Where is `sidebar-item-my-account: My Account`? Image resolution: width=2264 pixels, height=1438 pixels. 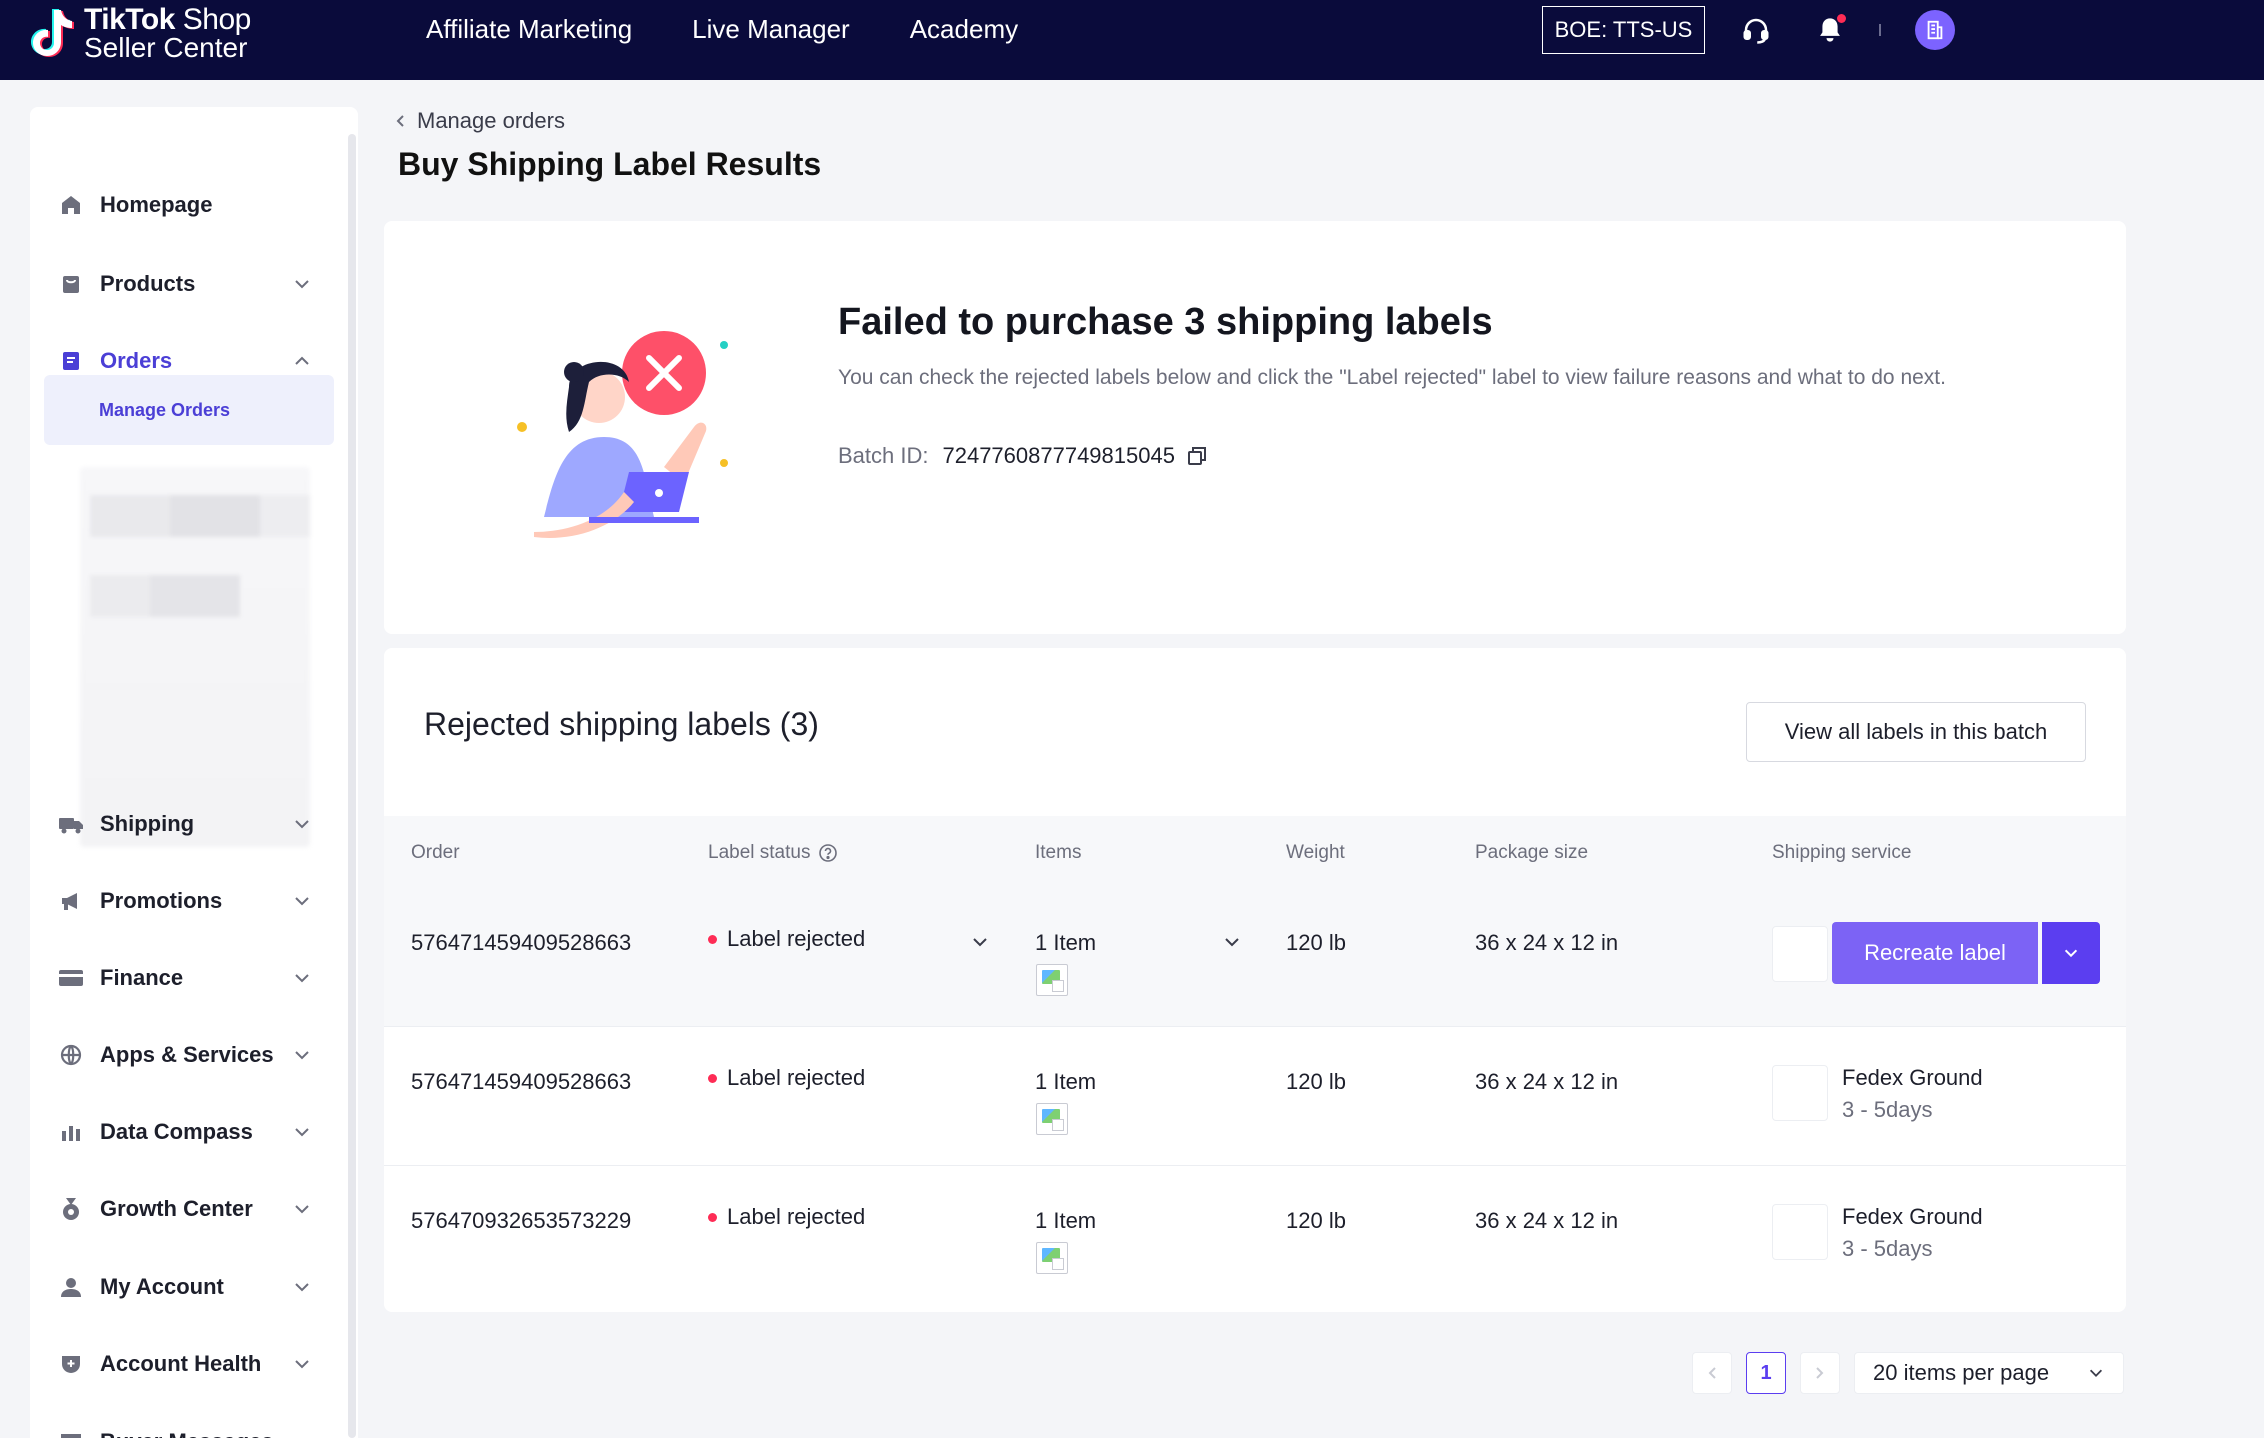 sidebar-item-my-account: My Account is located at coordinates (194, 1287).